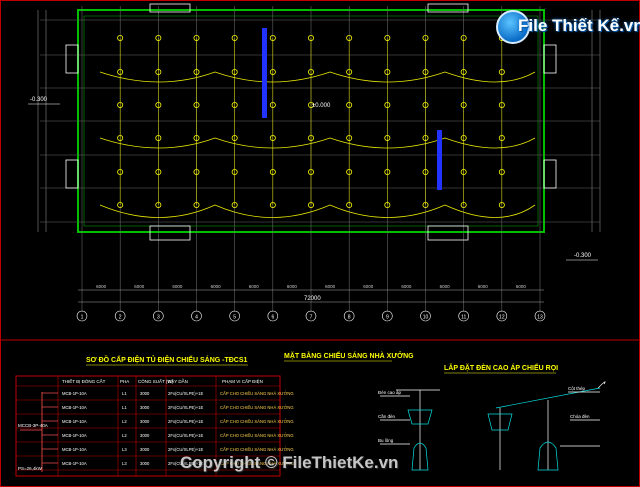 Image resolution: width=640 pixels, height=487 pixels. What do you see at coordinates (546, 426) in the screenshot?
I see `pole-detail-right` at bounding box center [546, 426].